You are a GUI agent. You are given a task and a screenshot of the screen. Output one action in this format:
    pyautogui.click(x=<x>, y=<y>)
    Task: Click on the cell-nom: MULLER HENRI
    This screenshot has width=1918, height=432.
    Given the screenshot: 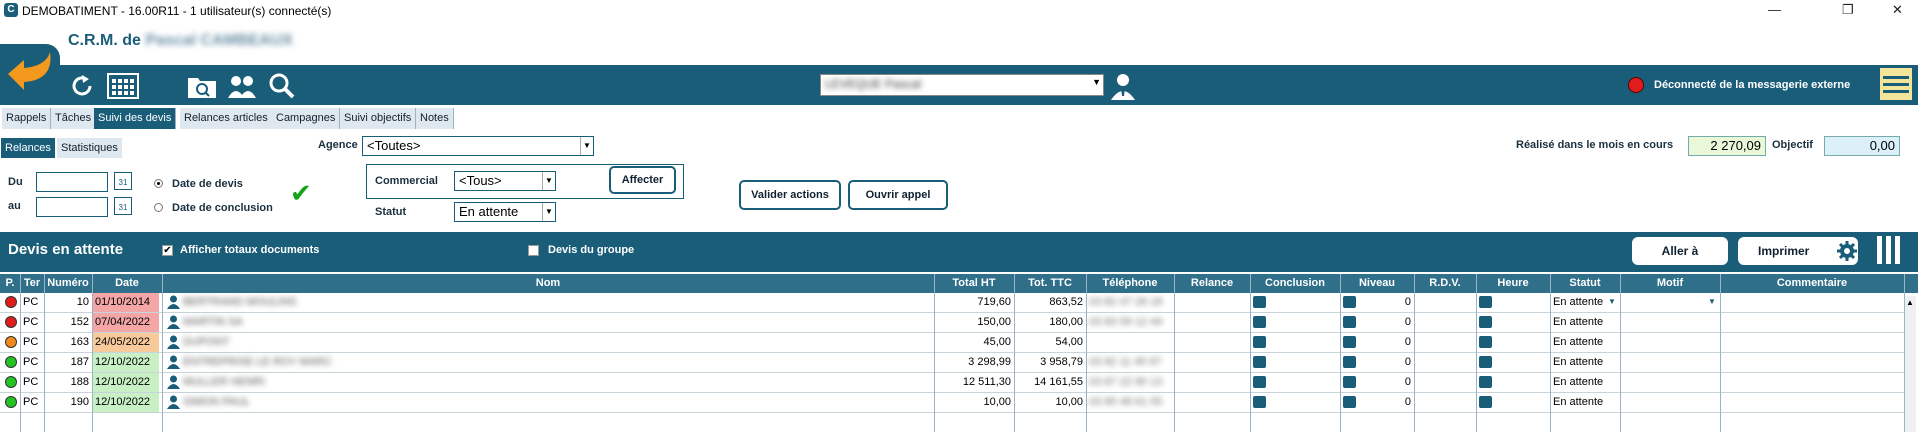 What is the action you would take?
    pyautogui.click(x=224, y=382)
    